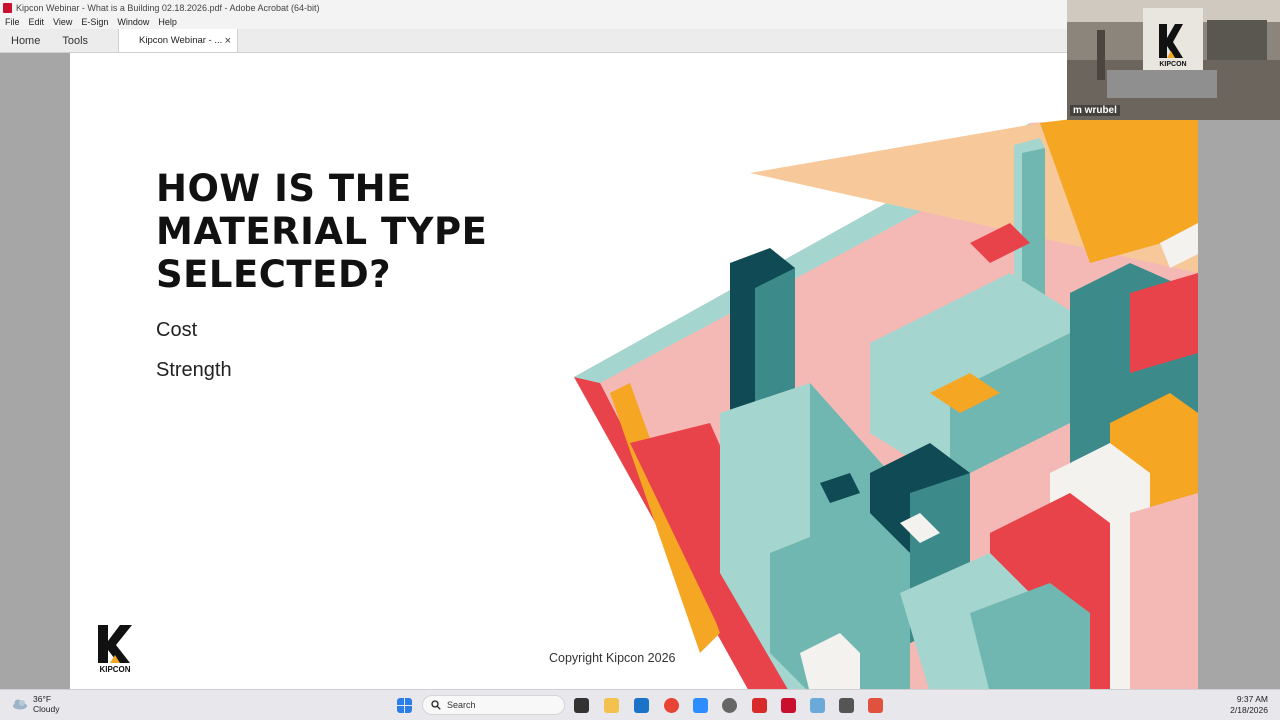 The image size is (1280, 720). Describe the element at coordinates (759, 705) in the screenshot. I see `acrobat-taskbar-icon` at that location.